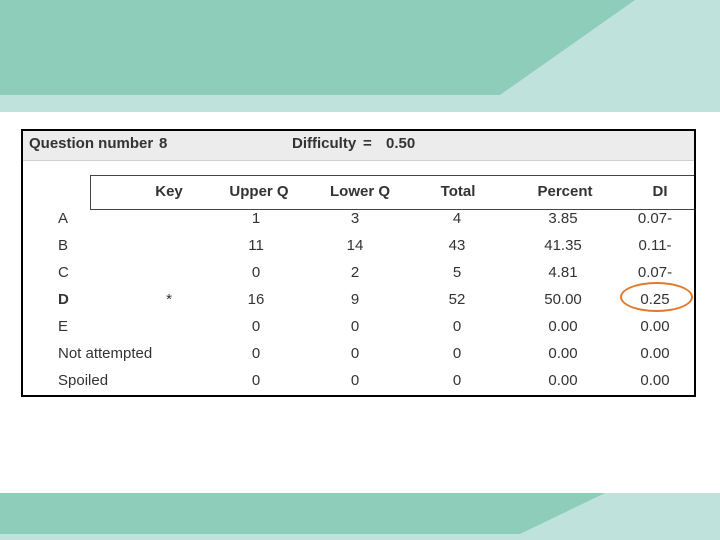 The width and height of the screenshot is (720, 540). Describe the element at coordinates (358, 146) in the screenshot. I see `report-header: Question number 8 Difficulty = 0.50` at that location.